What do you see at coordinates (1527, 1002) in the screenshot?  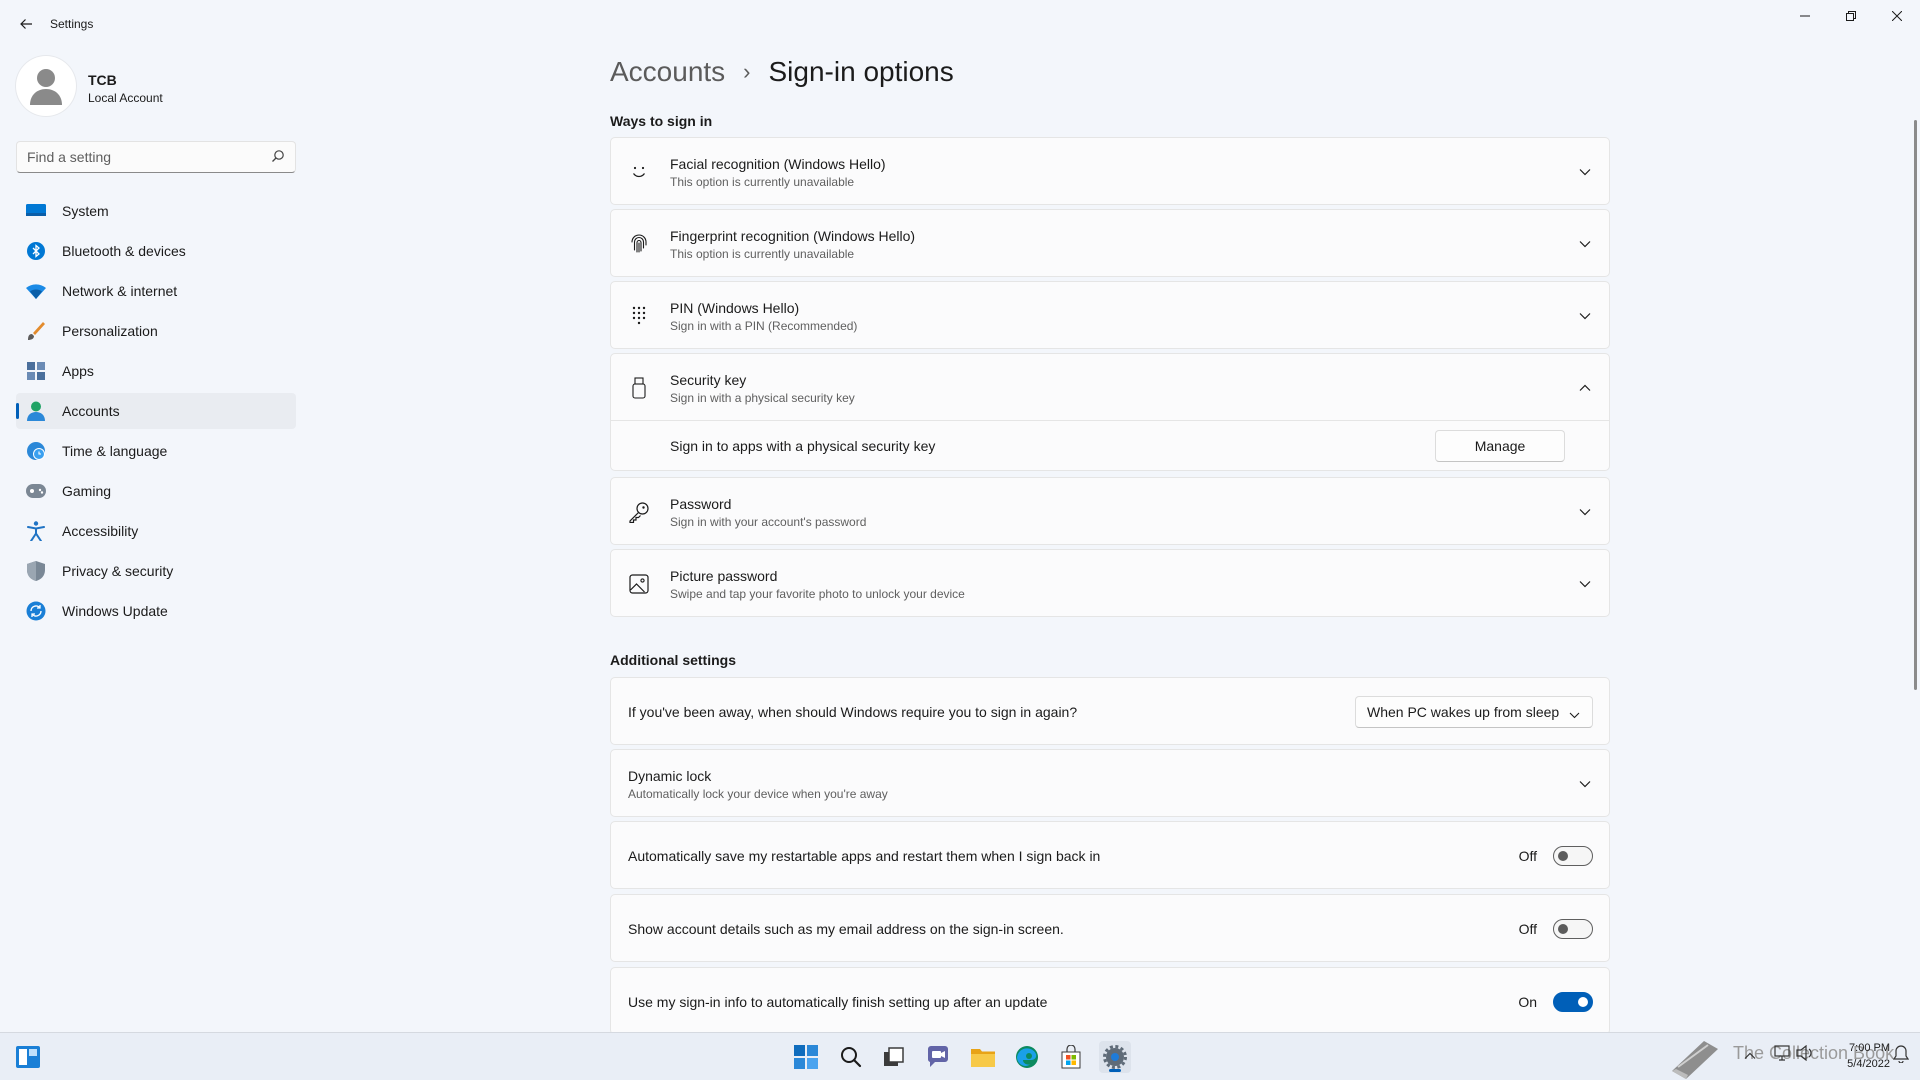 I see `toggle-state-label: On` at bounding box center [1527, 1002].